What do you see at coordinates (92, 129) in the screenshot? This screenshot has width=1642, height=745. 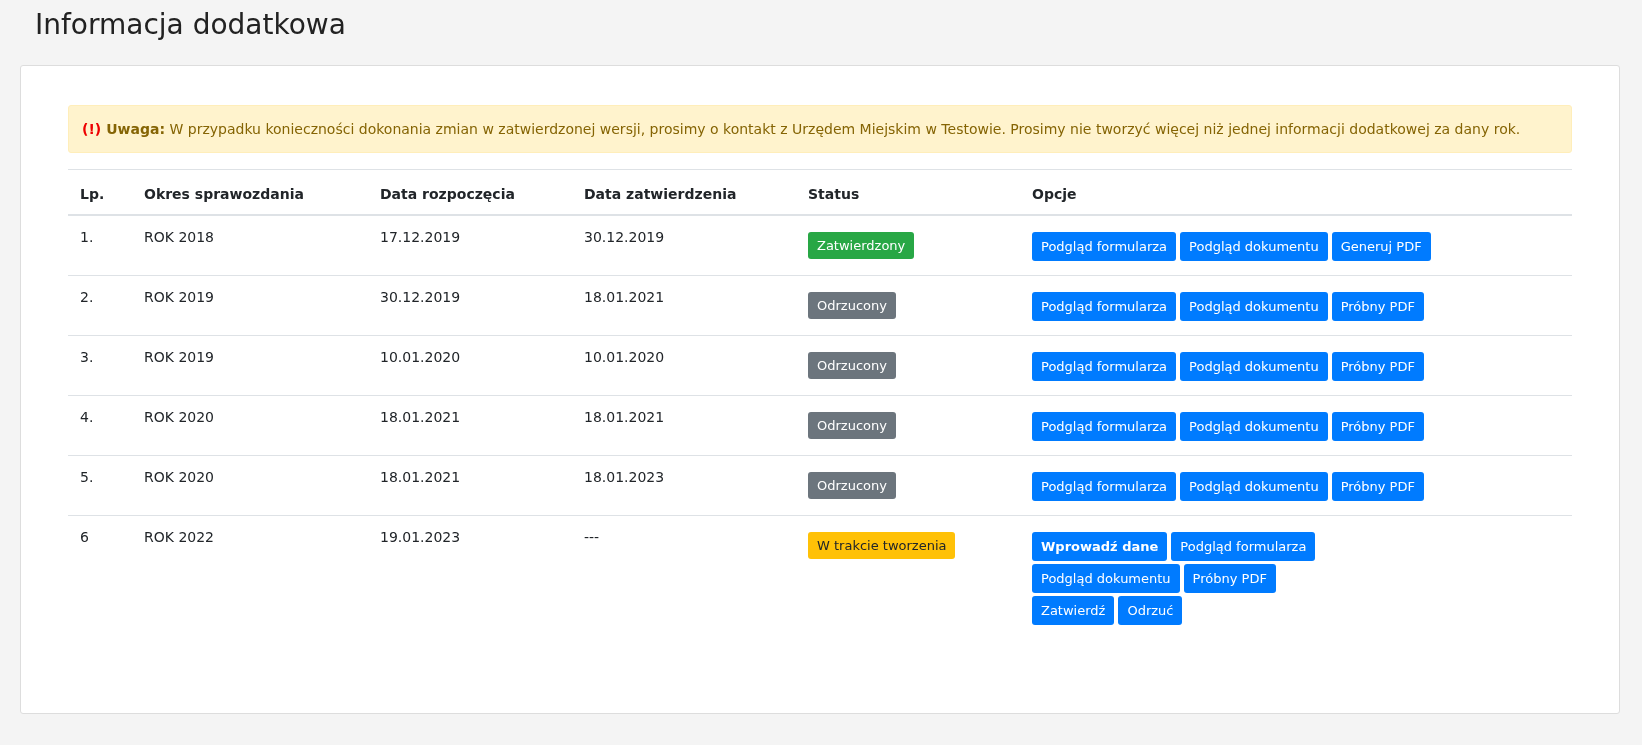 I see `warning-mark: (!)` at bounding box center [92, 129].